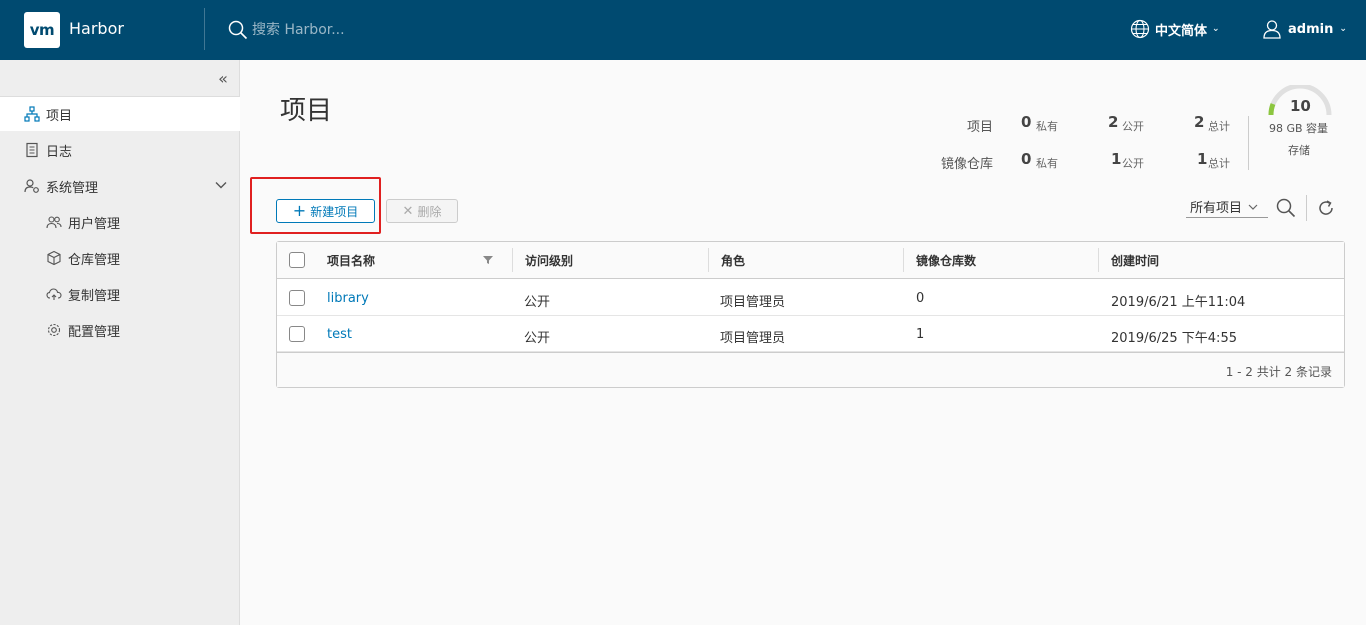 The width and height of the screenshot is (1366, 625). Describe the element at coordinates (94, 332) in the screenshot. I see `sidebar-item-label: 配置管理` at that location.